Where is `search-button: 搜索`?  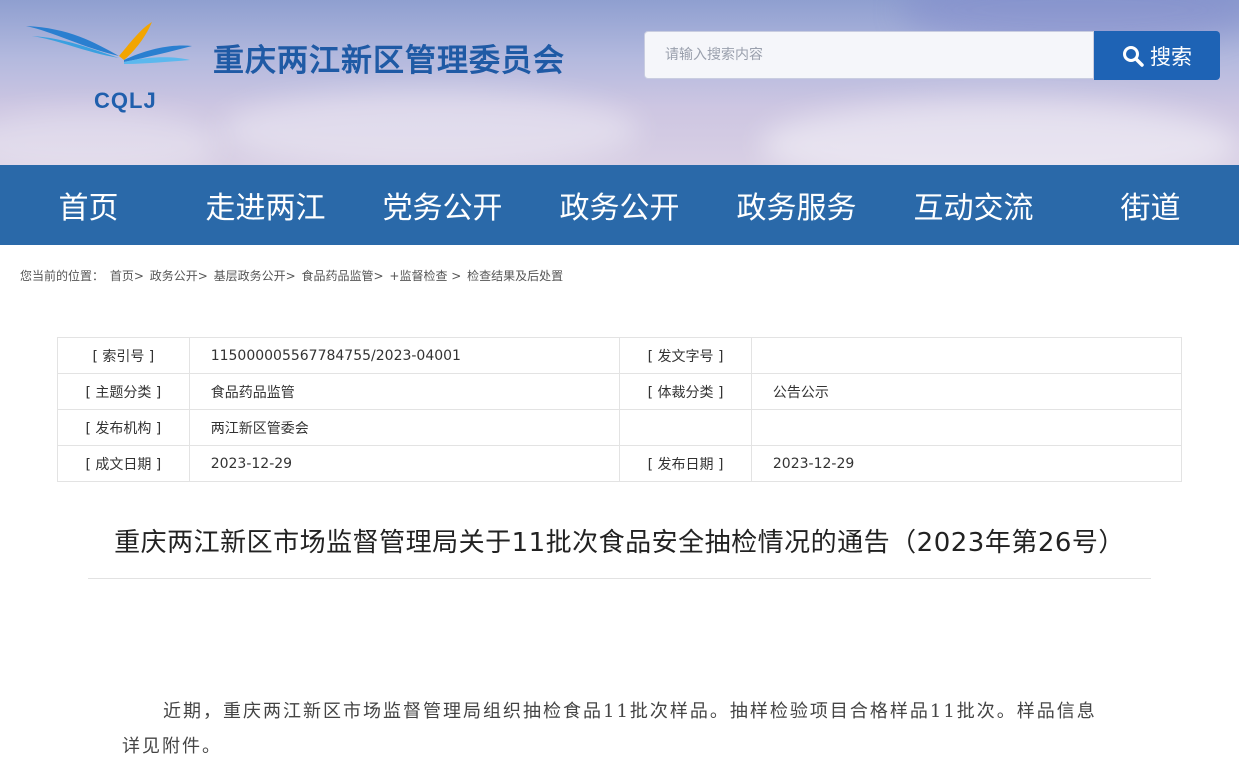
search-button: 搜索 is located at coordinates (1157, 55).